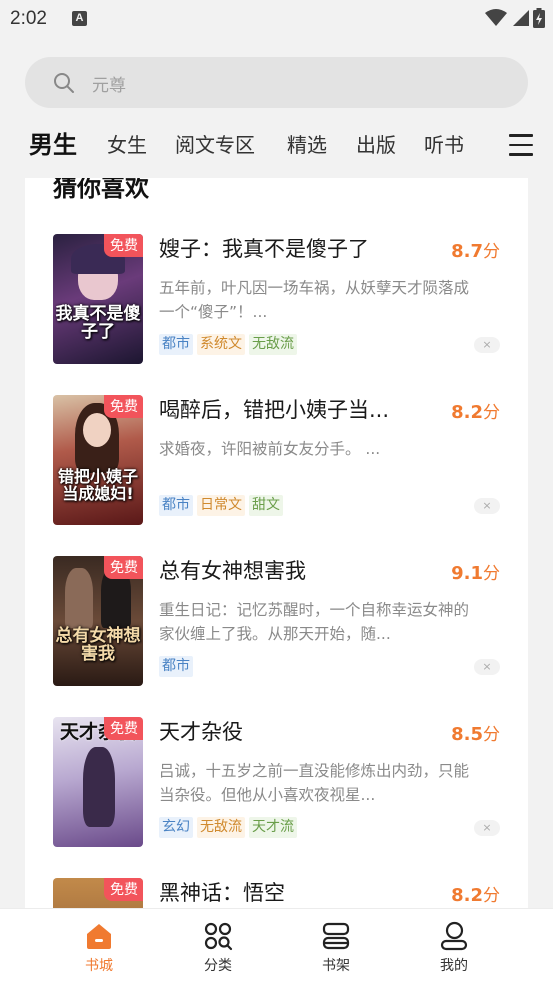  What do you see at coordinates (467, 734) in the screenshot?
I see `score-value: 8.5` at bounding box center [467, 734].